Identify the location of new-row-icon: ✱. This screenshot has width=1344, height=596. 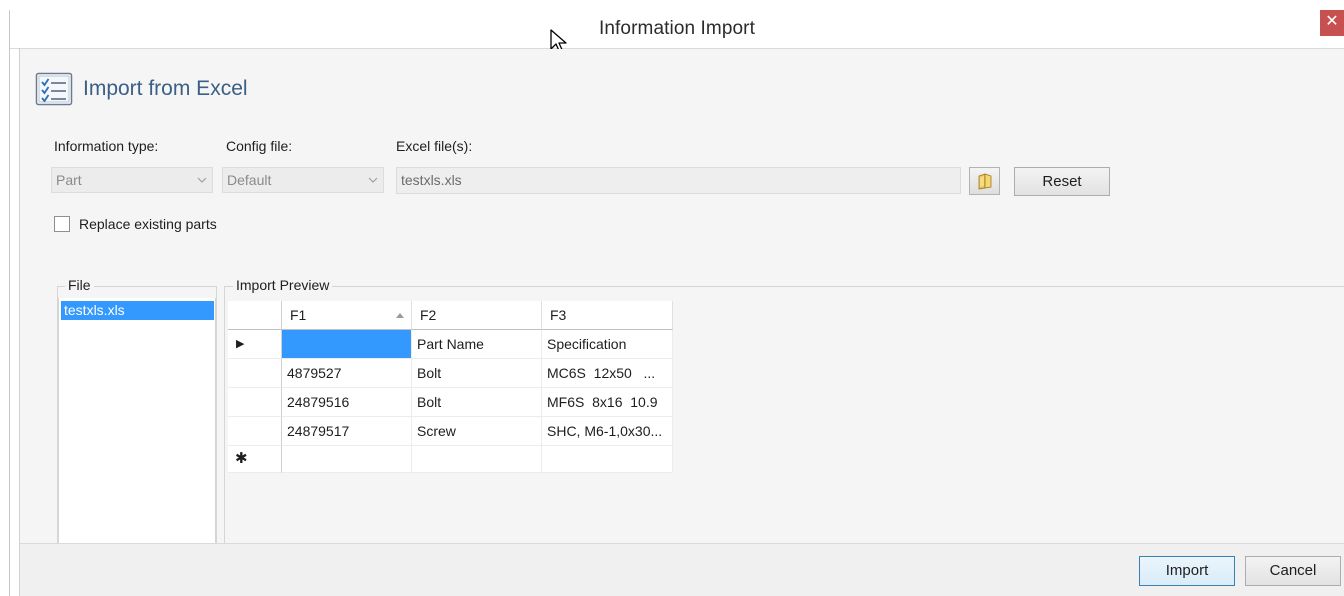
(241, 458).